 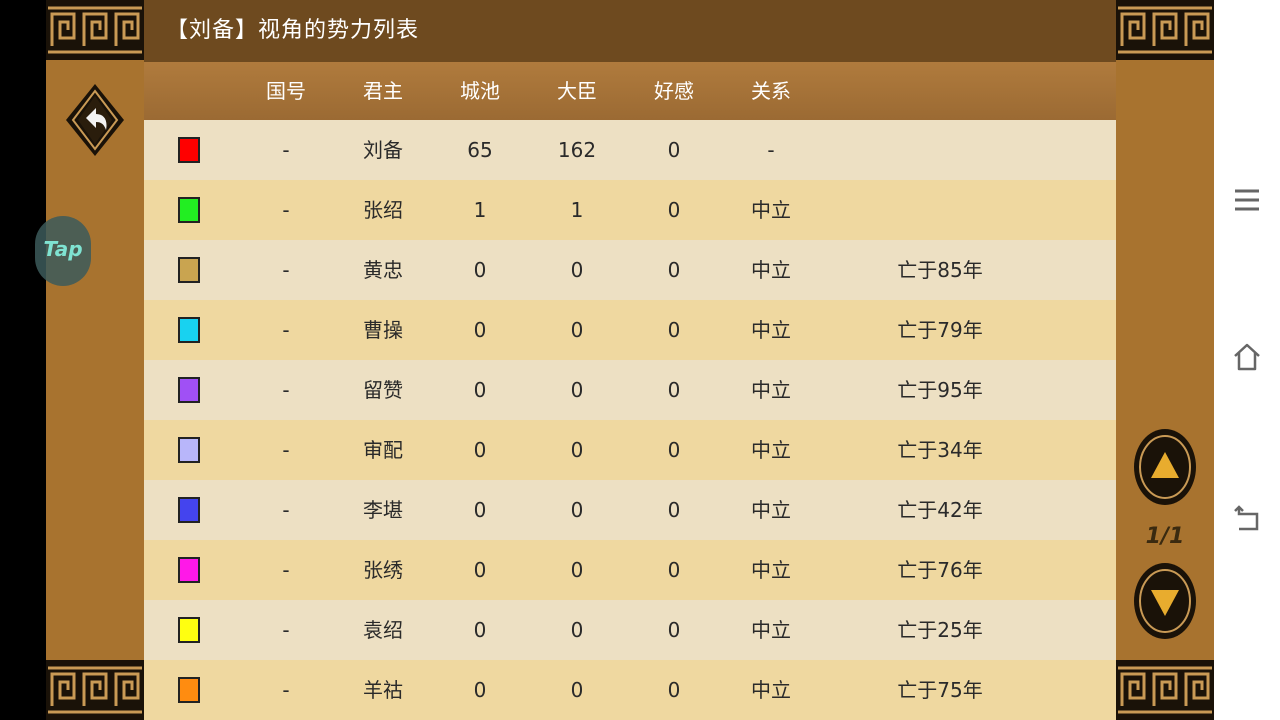 What do you see at coordinates (630, 570) in the screenshot?
I see `table-row: - 张绣 0 0 0 中立 亡于76年` at bounding box center [630, 570].